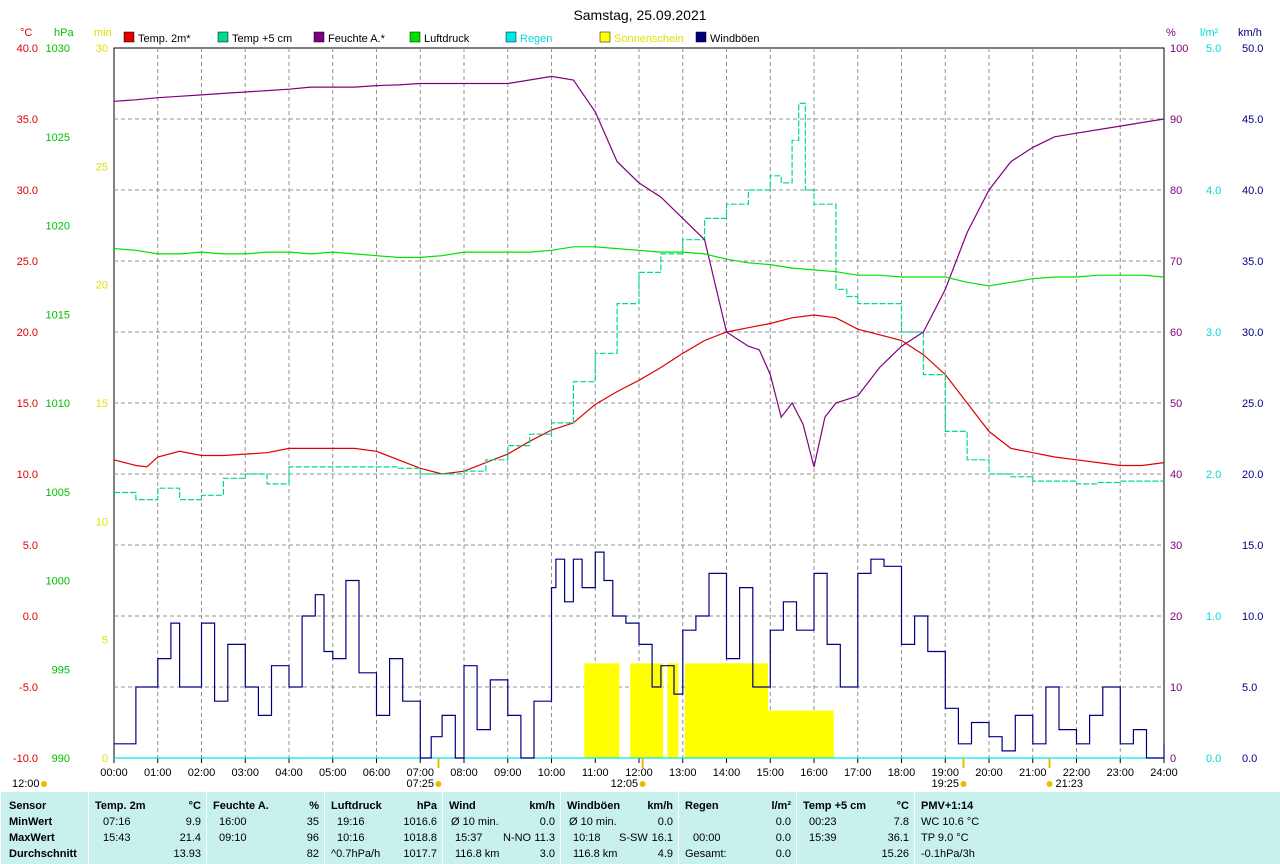  What do you see at coordinates (103, 33) in the screenshot?
I see `sun-unit-label: min` at bounding box center [103, 33].